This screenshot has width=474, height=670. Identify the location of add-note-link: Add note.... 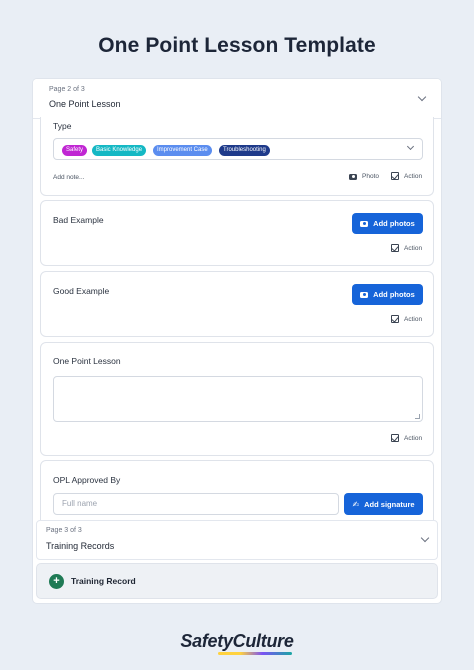
(68, 177).